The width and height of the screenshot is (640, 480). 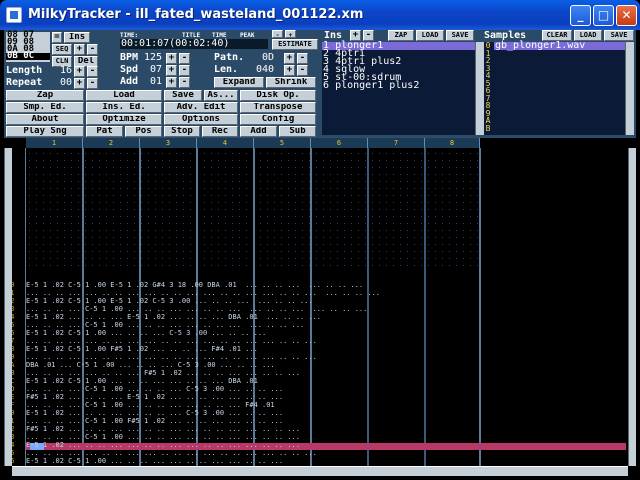 What do you see at coordinates (92, 83) in the screenshot?
I see `repeat-minus-button: -` at bounding box center [92, 83].